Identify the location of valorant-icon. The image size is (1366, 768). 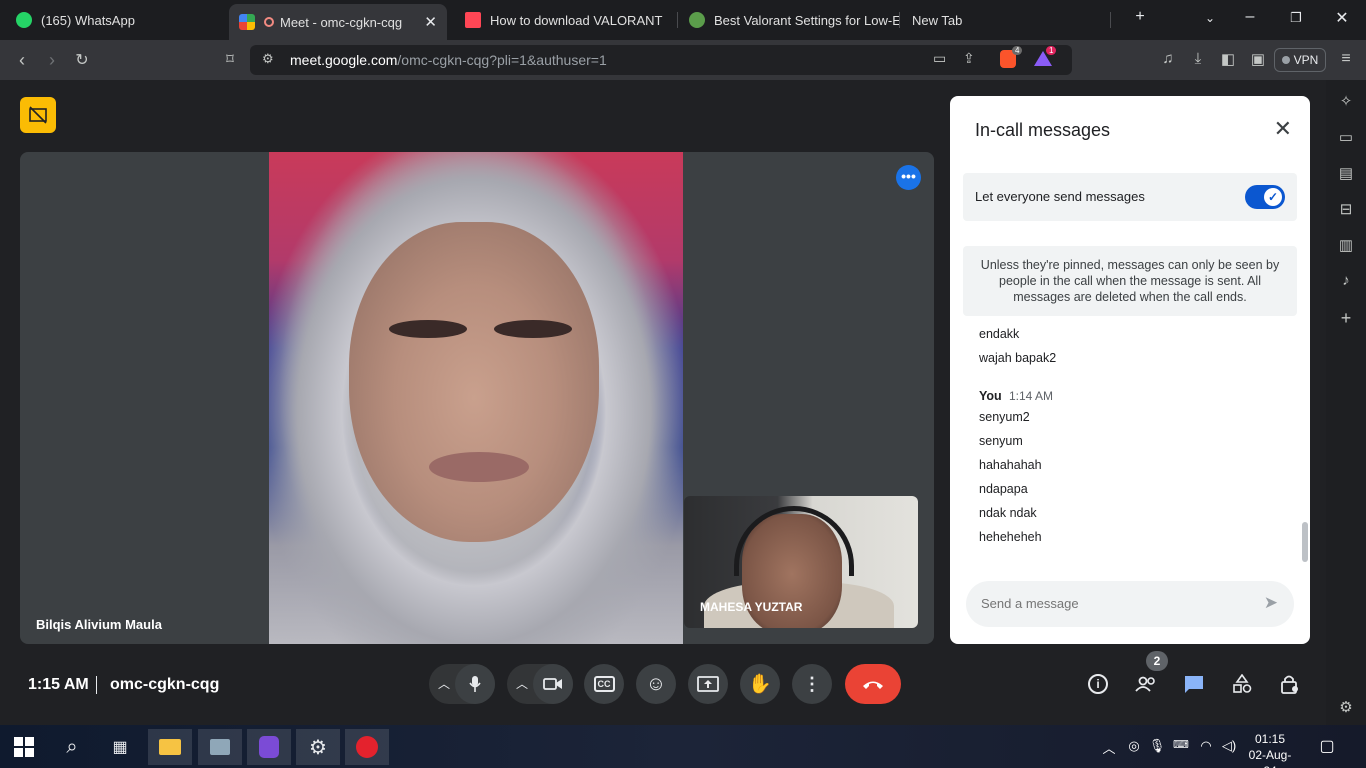
(473, 20).